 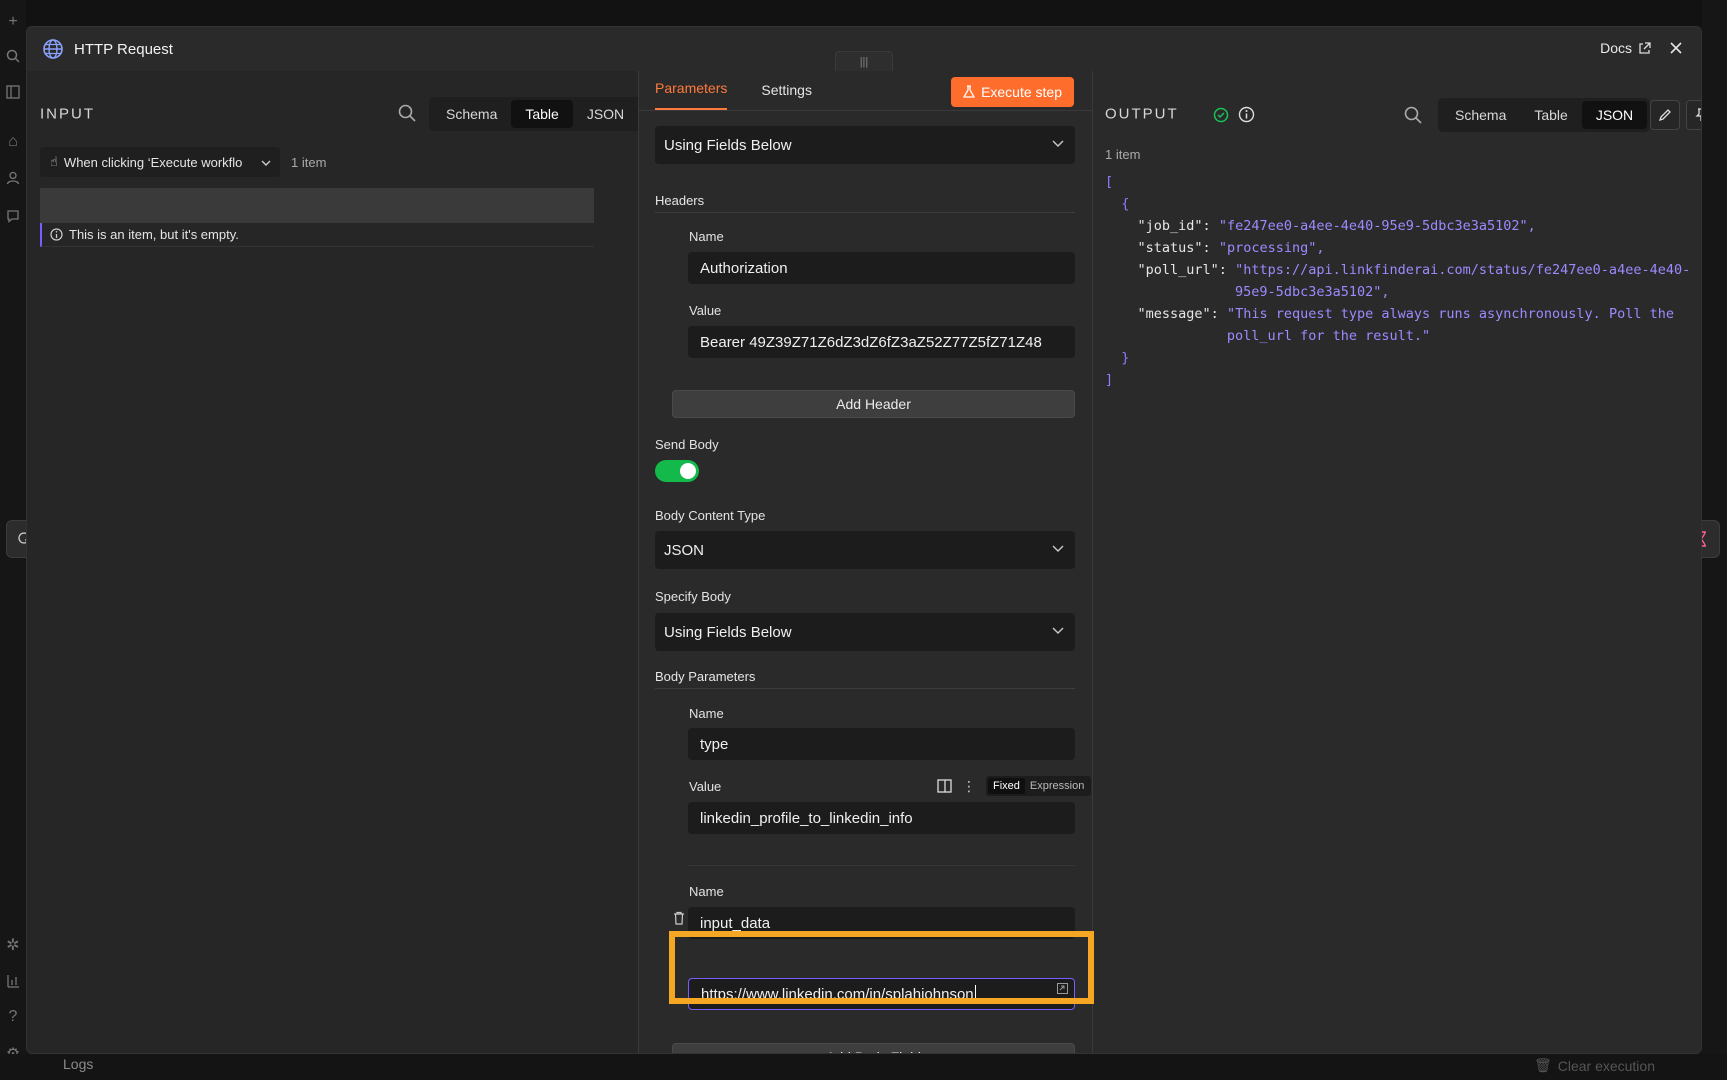 I want to click on send-body-toggle, so click(x=677, y=471).